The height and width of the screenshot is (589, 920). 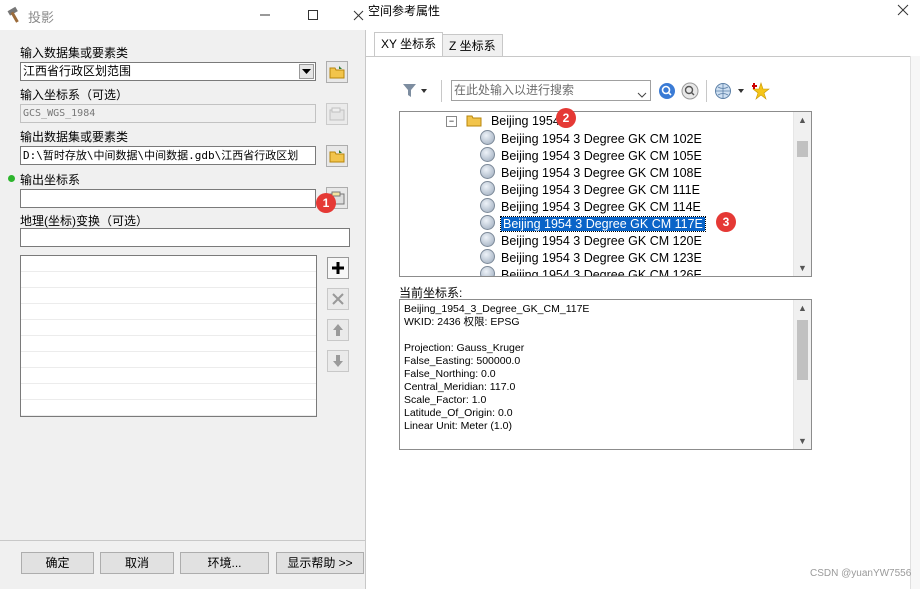 I want to click on left-title-bar: 投影, so click(x=183, y=15).